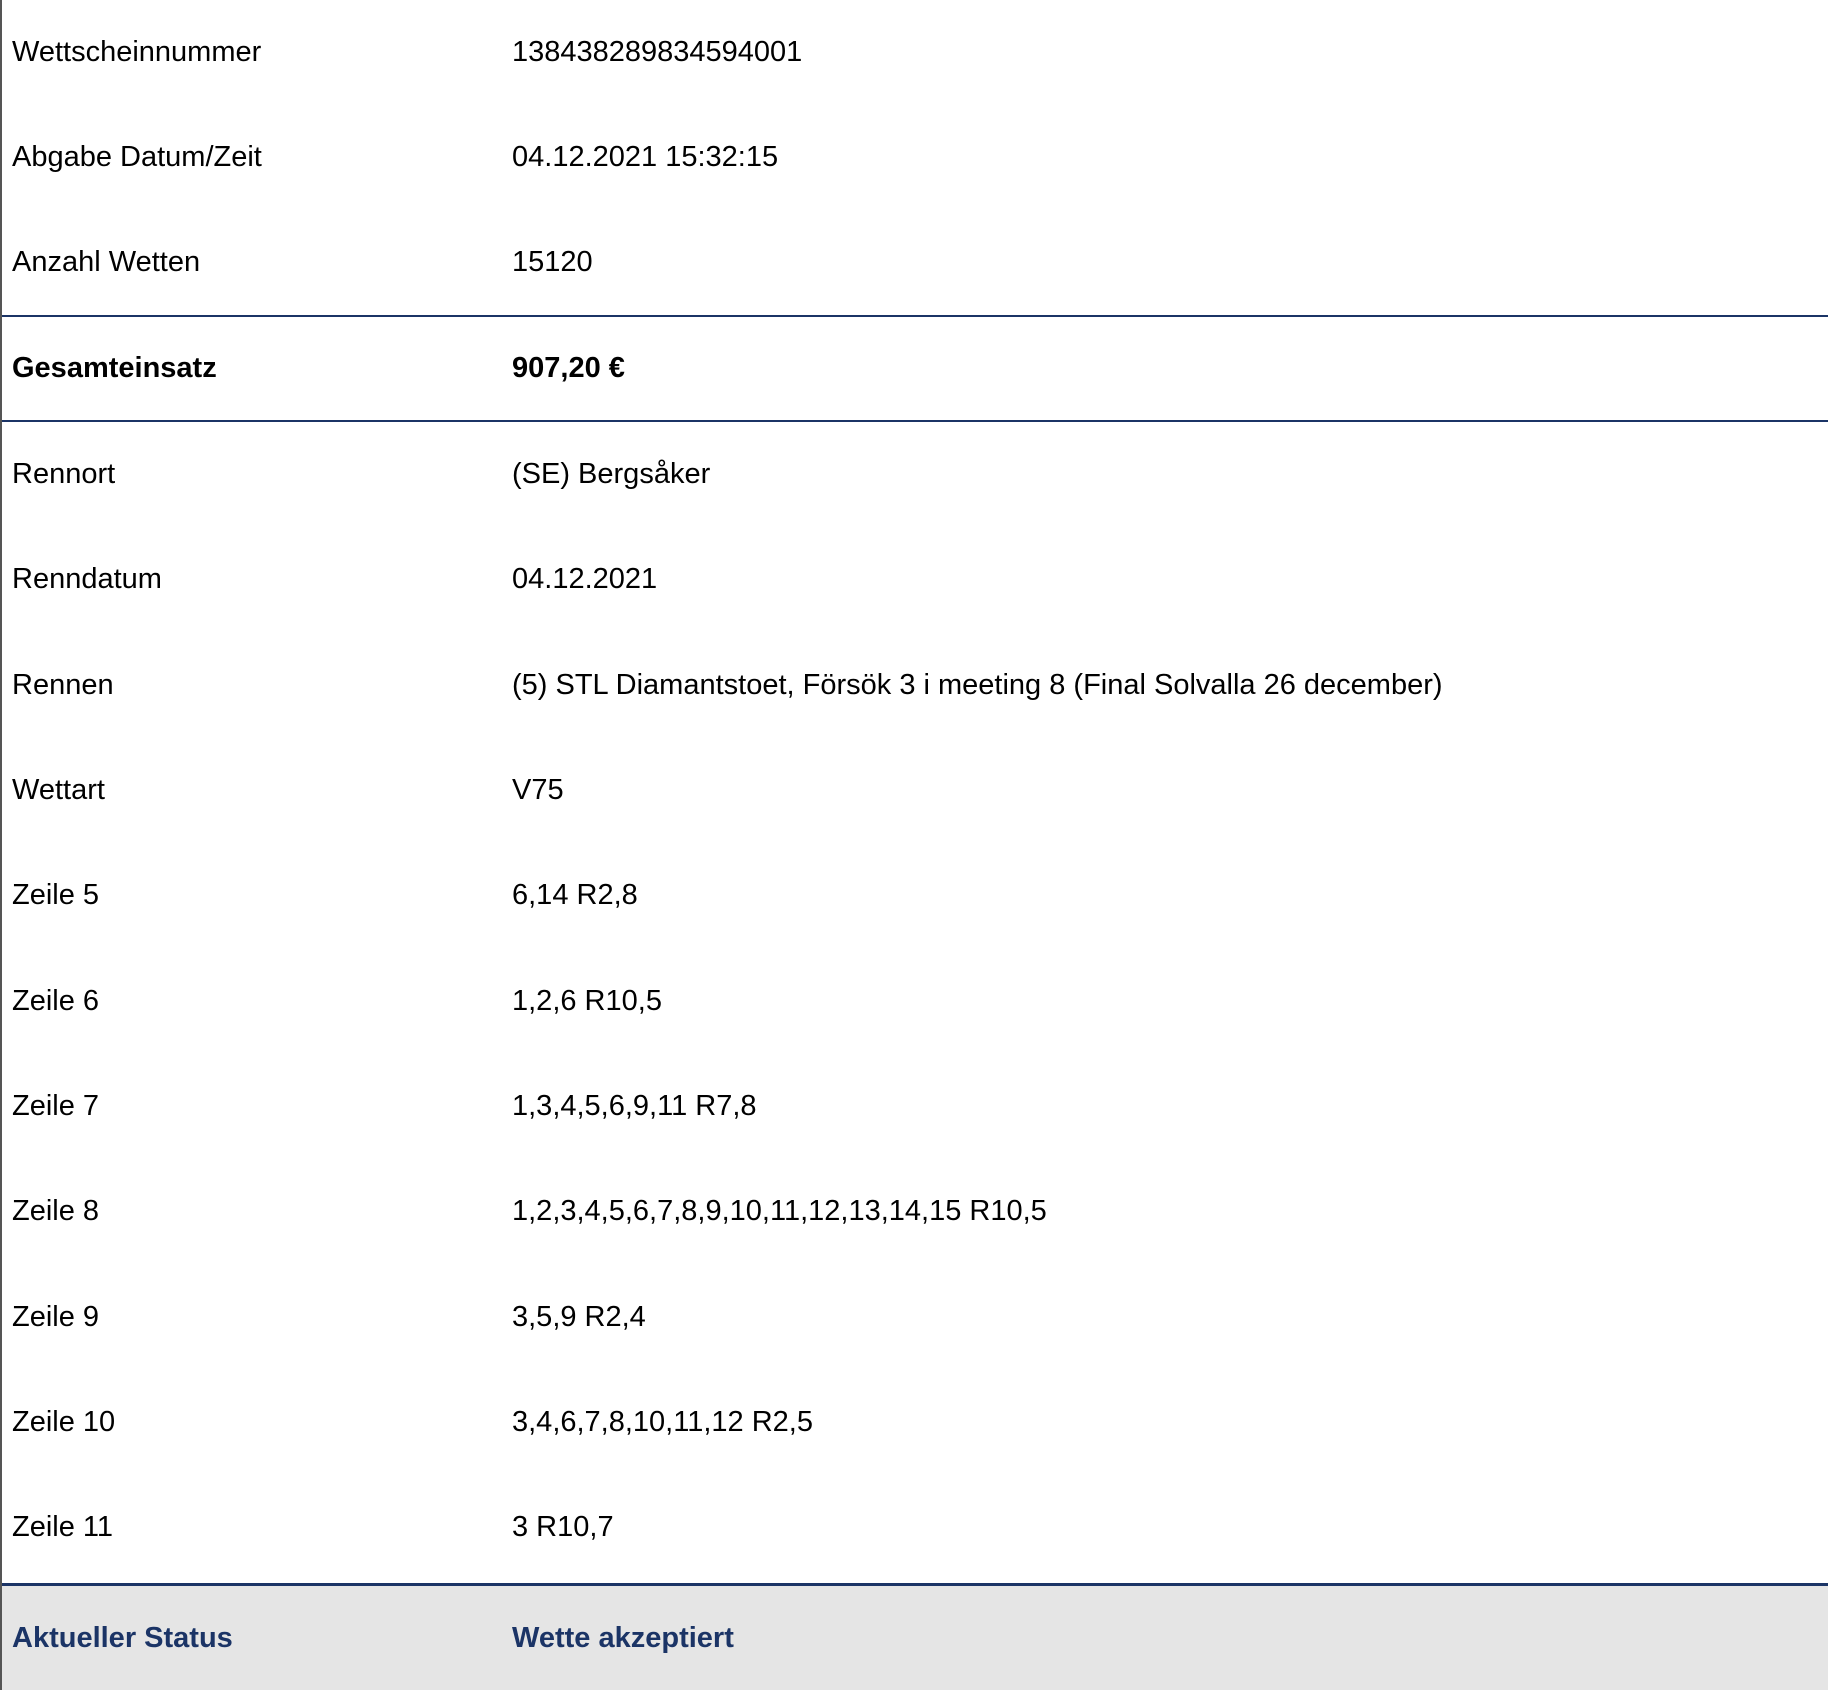  I want to click on selection-value-5: 6,14 R2,8, so click(575, 895).